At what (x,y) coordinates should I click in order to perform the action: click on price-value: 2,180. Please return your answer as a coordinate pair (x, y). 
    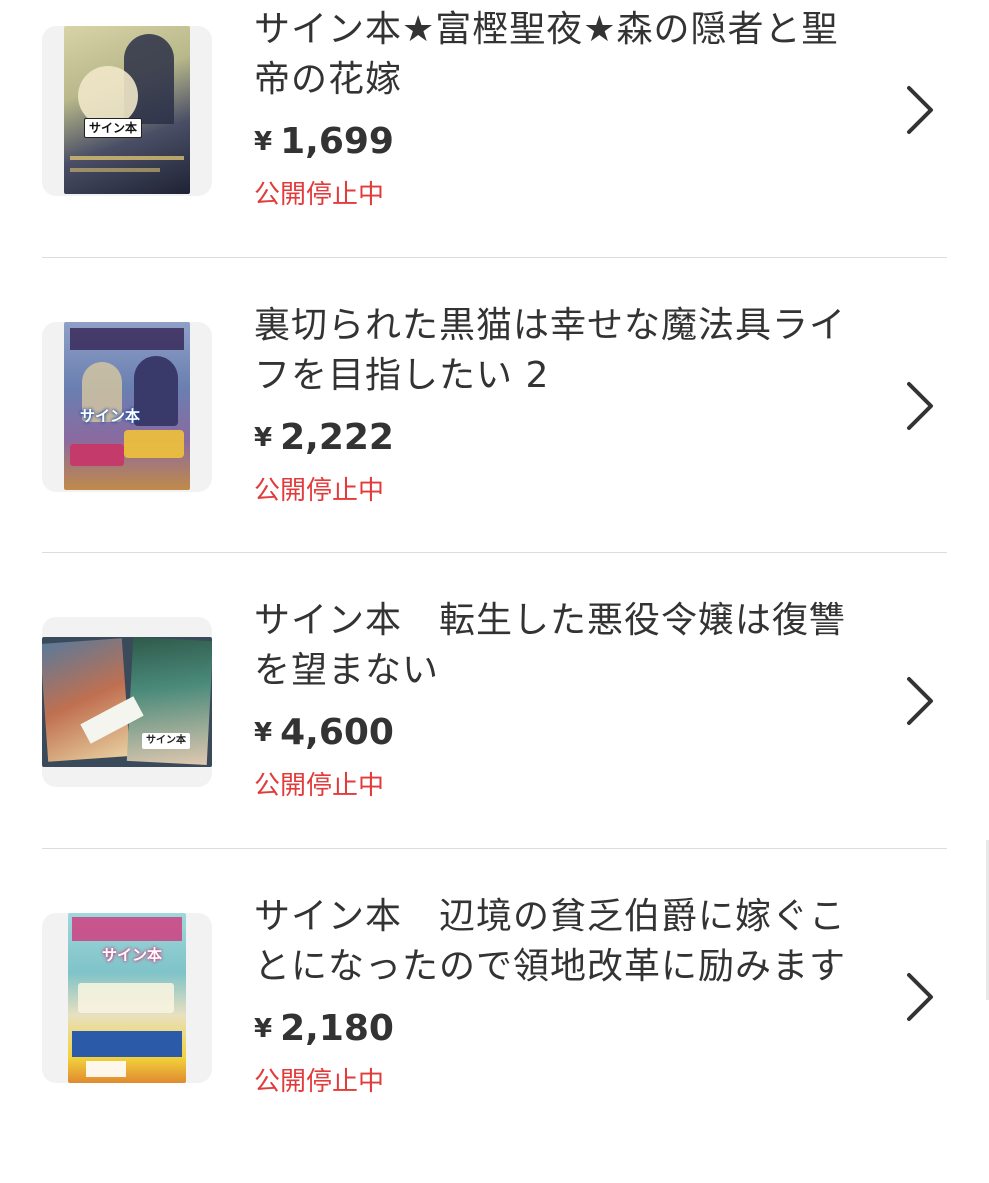
    Looking at the image, I should click on (337, 1028).